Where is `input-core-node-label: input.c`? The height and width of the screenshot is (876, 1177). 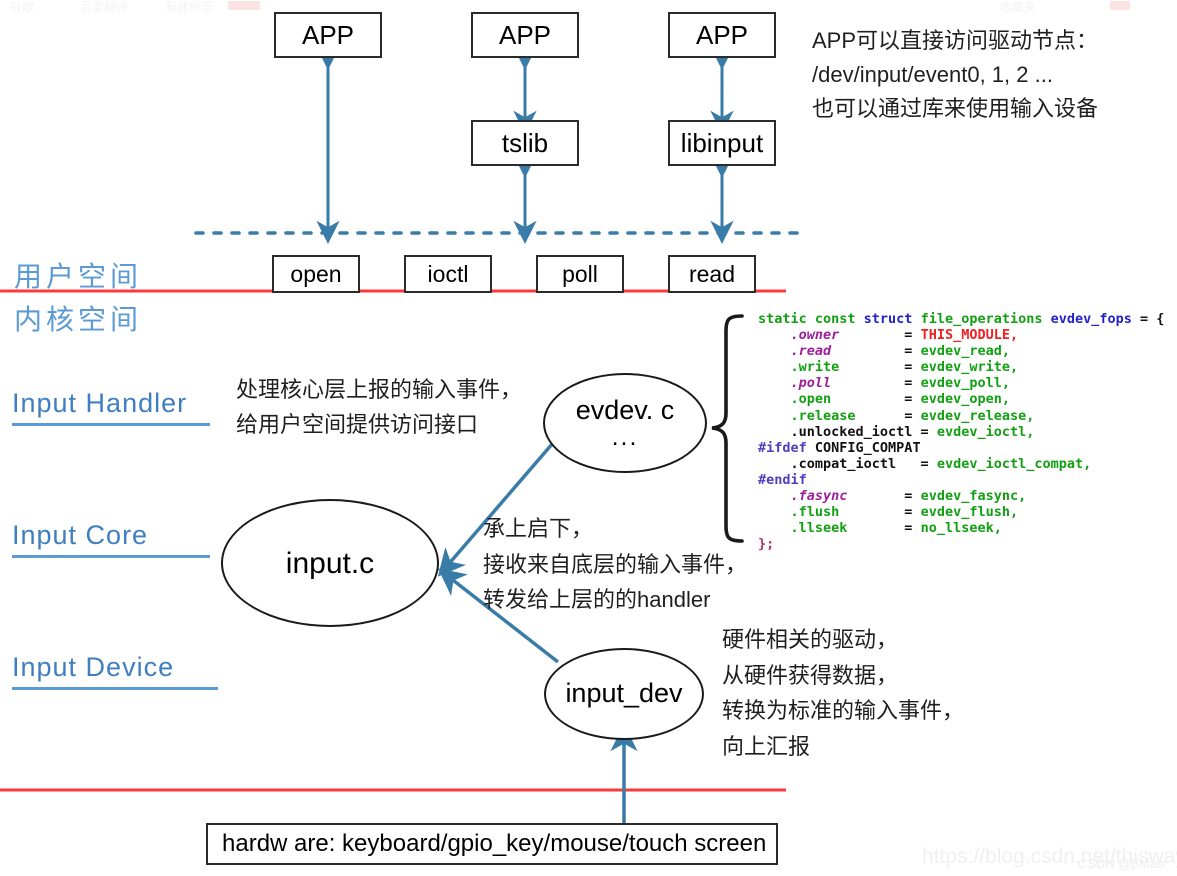 input-core-node-label: input.c is located at coordinates (330, 563).